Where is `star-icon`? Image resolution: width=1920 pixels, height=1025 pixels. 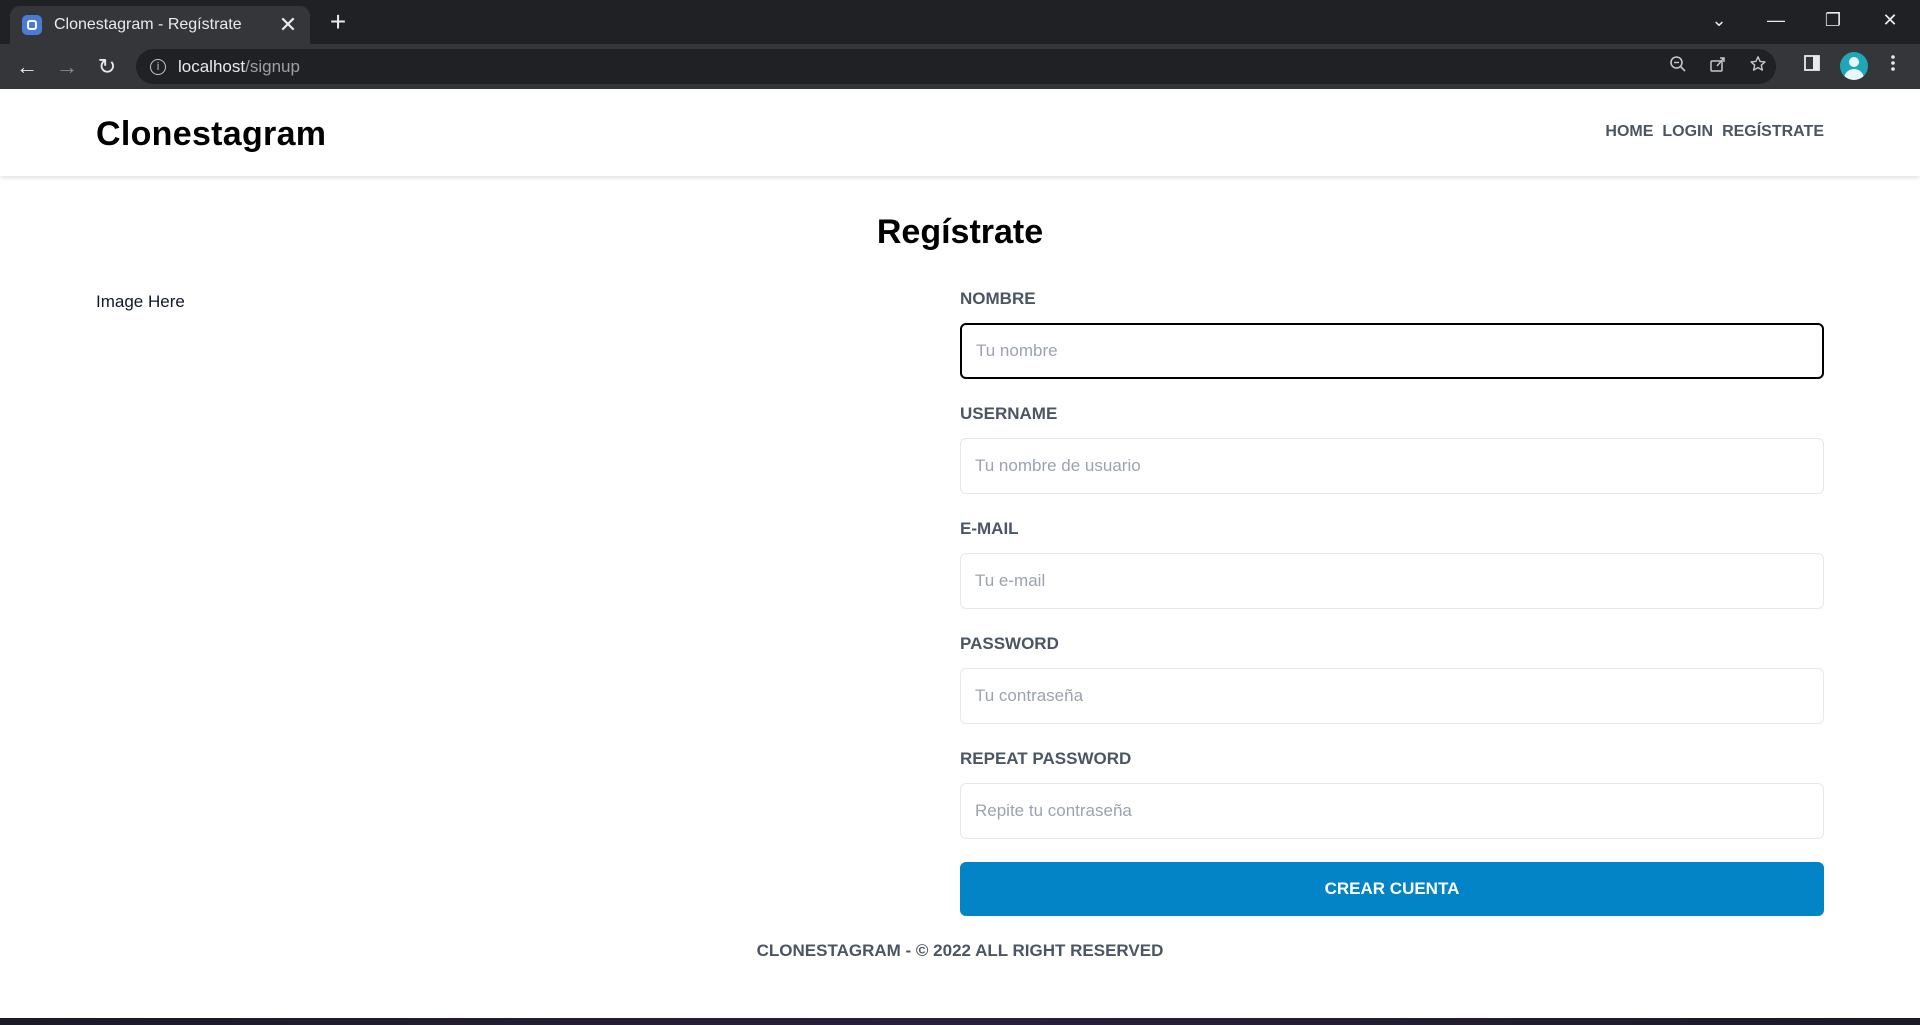 star-icon is located at coordinates (1758, 67).